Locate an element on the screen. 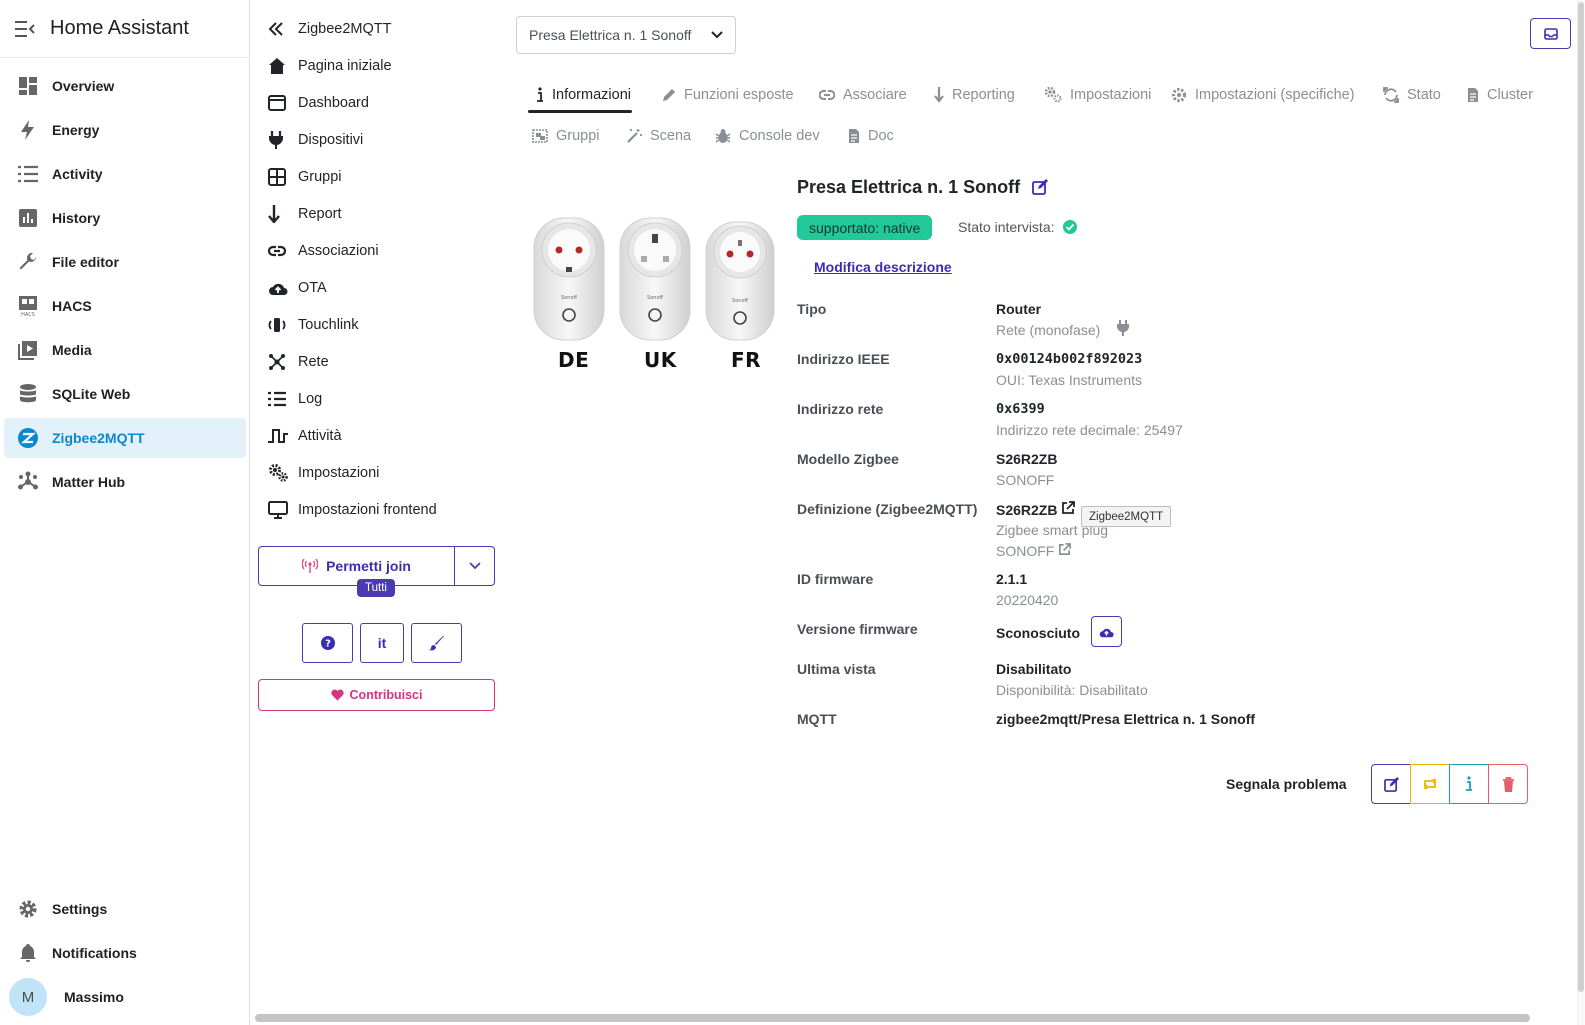  sidebar-item-file-editor: File editor is located at coordinates (125, 262).